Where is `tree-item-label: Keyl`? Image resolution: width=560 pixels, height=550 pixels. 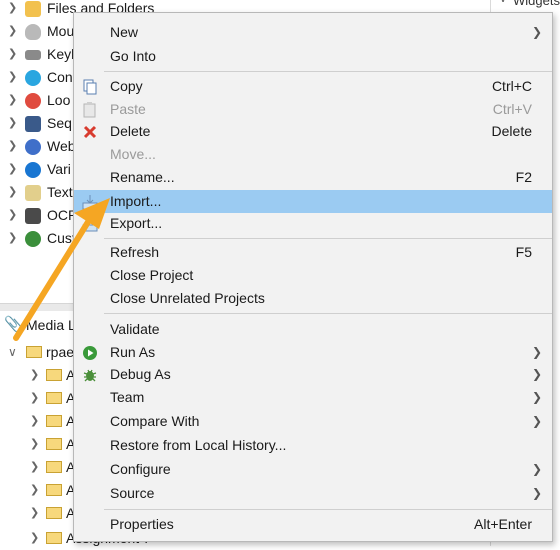 tree-item-label: Keyl is located at coordinates (61, 54).